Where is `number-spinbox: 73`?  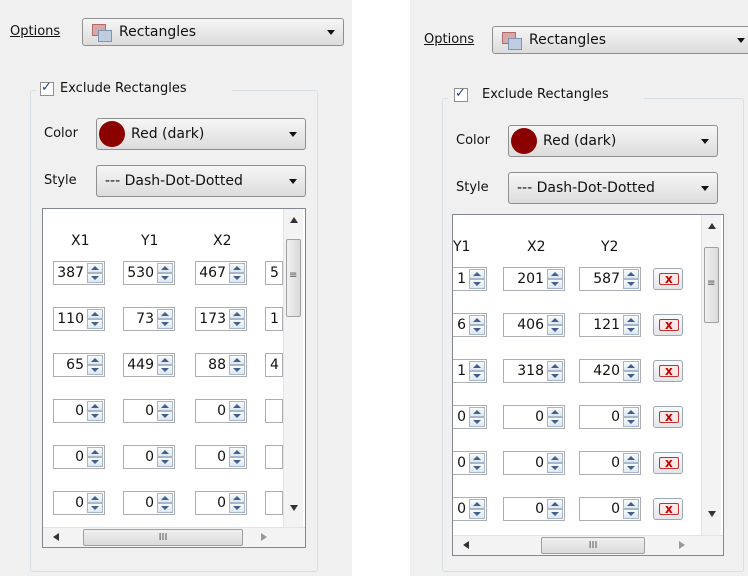
number-spinbox: 73 is located at coordinates (149, 319).